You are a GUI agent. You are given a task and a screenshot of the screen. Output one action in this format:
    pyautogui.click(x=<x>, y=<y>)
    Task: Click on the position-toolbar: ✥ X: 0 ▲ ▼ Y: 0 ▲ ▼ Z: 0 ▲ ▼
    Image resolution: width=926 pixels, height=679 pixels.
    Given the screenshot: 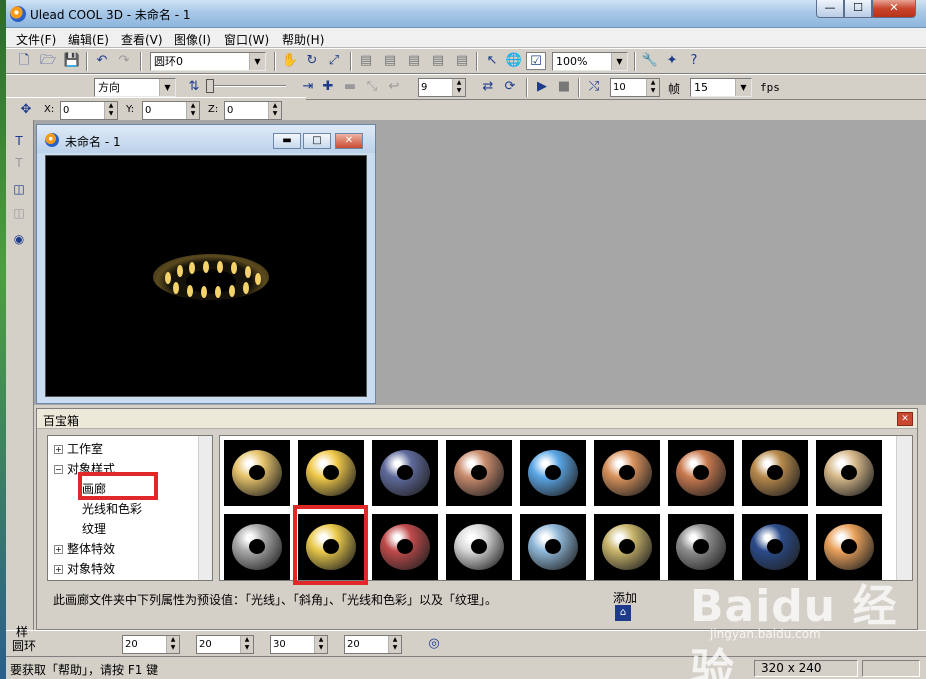 What is the action you would take?
    pyautogui.click(x=156, y=109)
    